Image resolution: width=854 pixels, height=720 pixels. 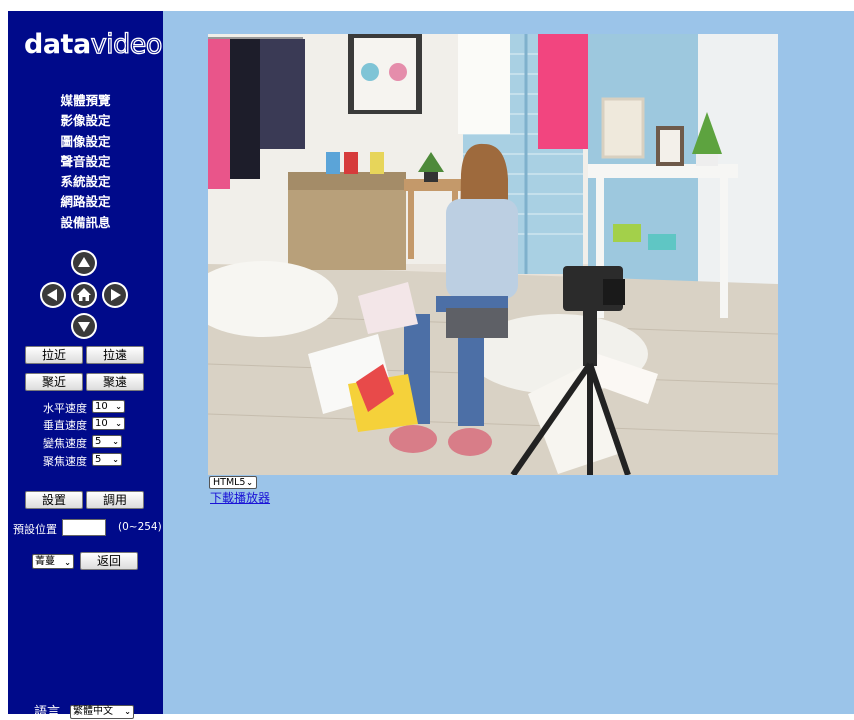 What do you see at coordinates (85, 121) in the screenshot?
I see `menu-item-video-settings: 影像設定` at bounding box center [85, 121].